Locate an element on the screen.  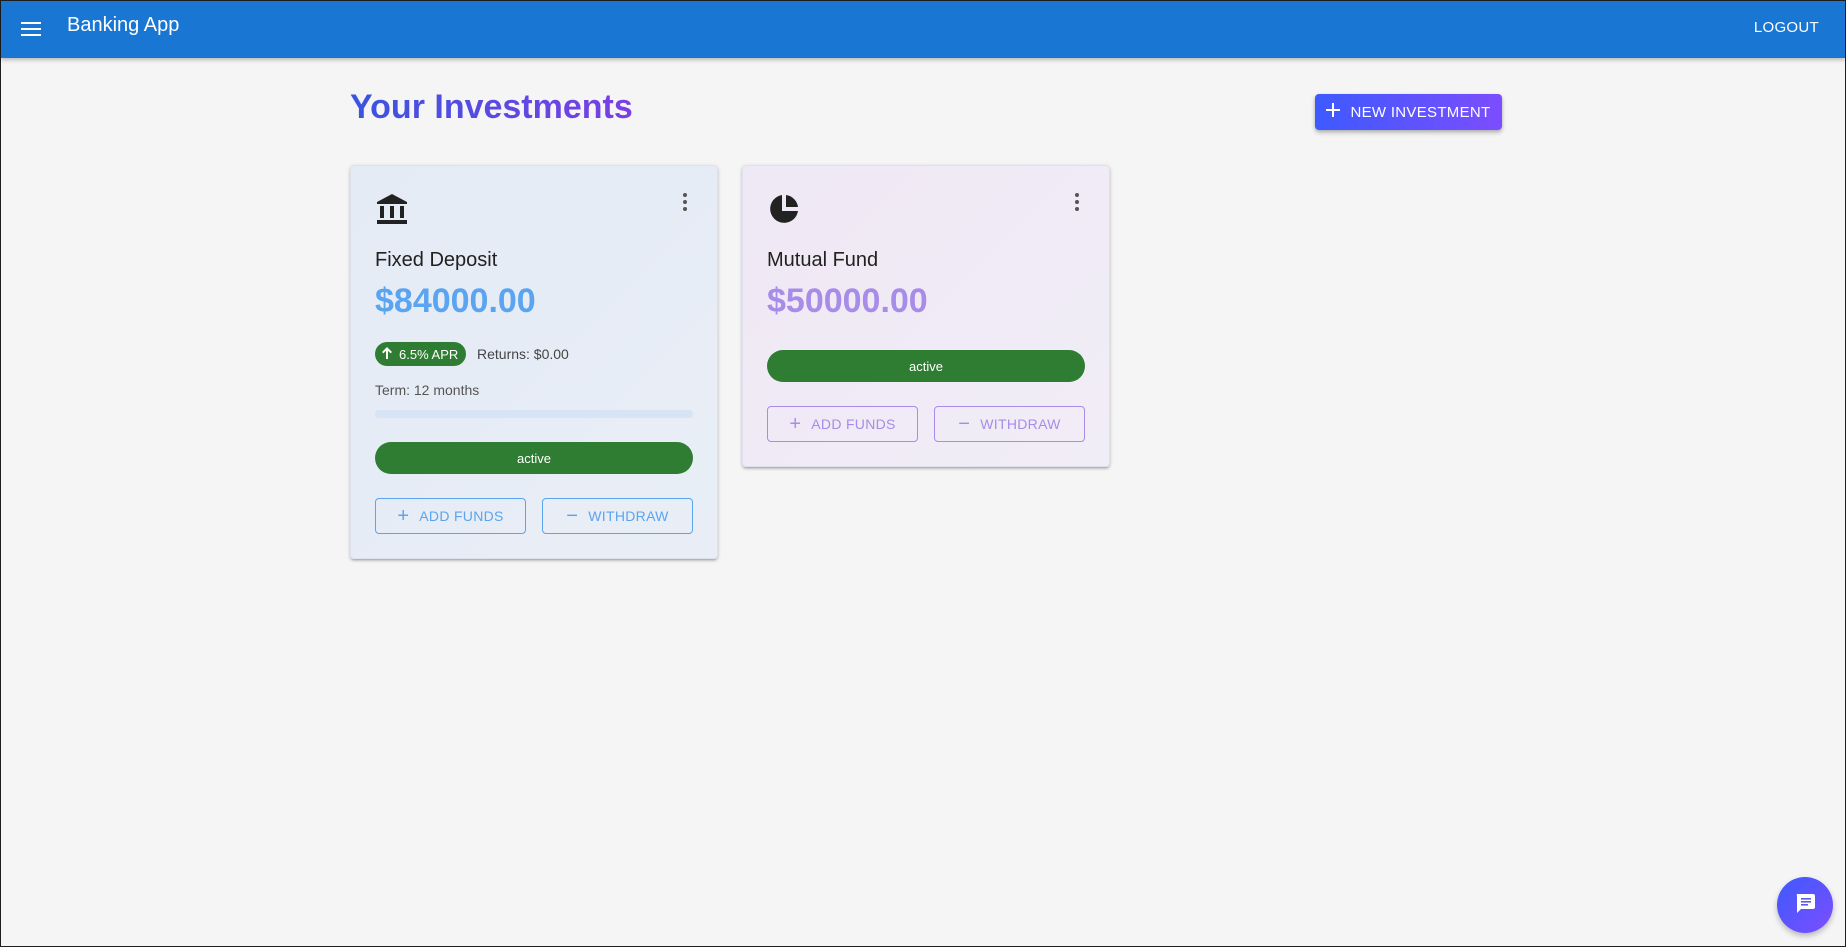
pie-chart-icon is located at coordinates (784, 209).